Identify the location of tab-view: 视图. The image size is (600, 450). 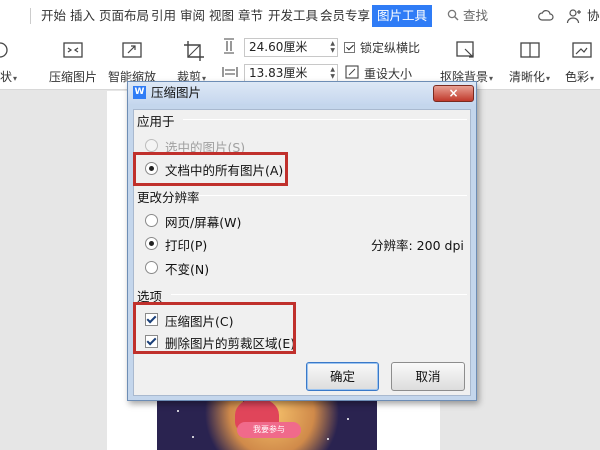
(221, 16).